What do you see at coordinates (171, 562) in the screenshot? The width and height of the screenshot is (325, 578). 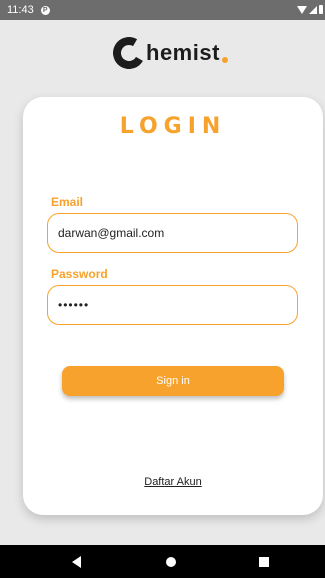 I see `home-icon` at bounding box center [171, 562].